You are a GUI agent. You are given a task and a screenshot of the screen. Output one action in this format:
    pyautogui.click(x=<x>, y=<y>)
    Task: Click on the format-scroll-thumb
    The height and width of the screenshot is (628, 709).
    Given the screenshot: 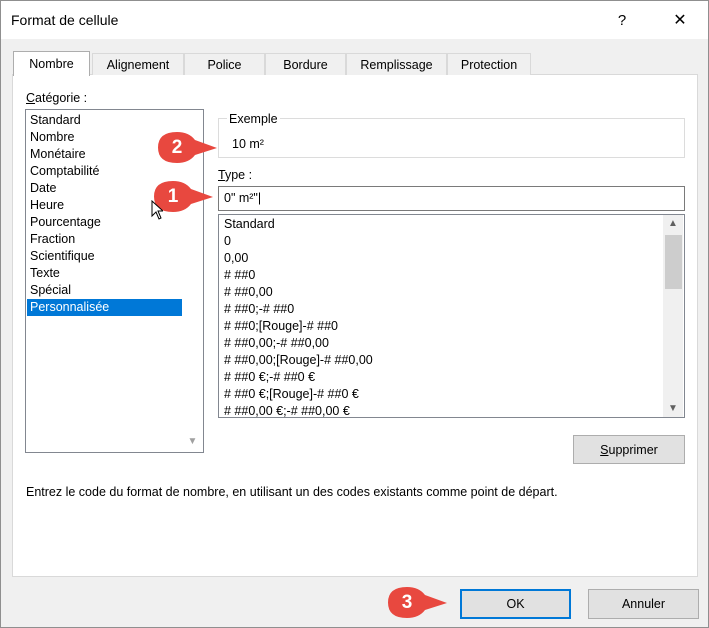 What is the action you would take?
    pyautogui.click(x=673, y=262)
    